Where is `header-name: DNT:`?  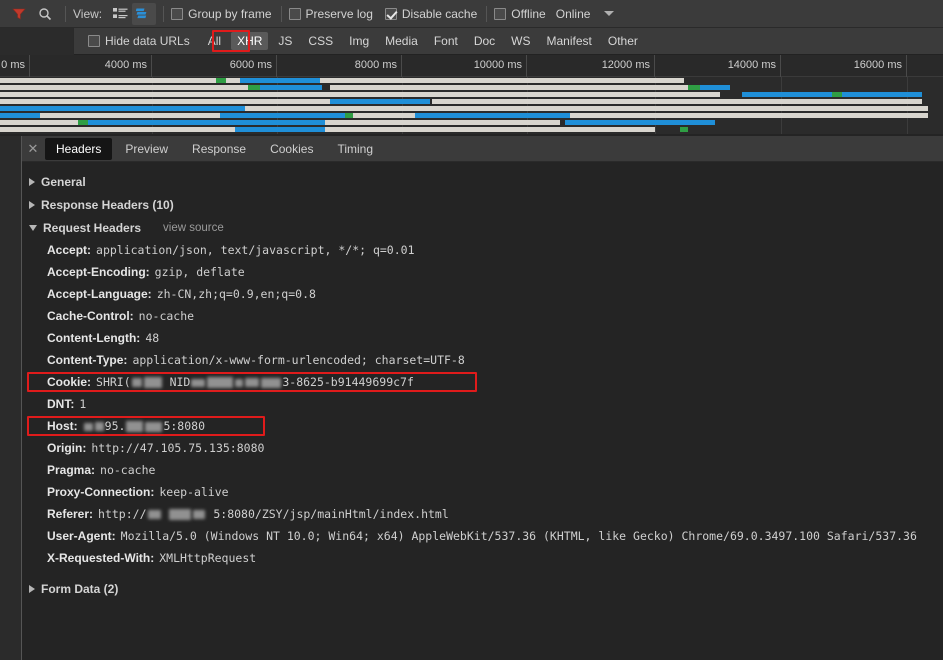 header-name: DNT: is located at coordinates (61, 404).